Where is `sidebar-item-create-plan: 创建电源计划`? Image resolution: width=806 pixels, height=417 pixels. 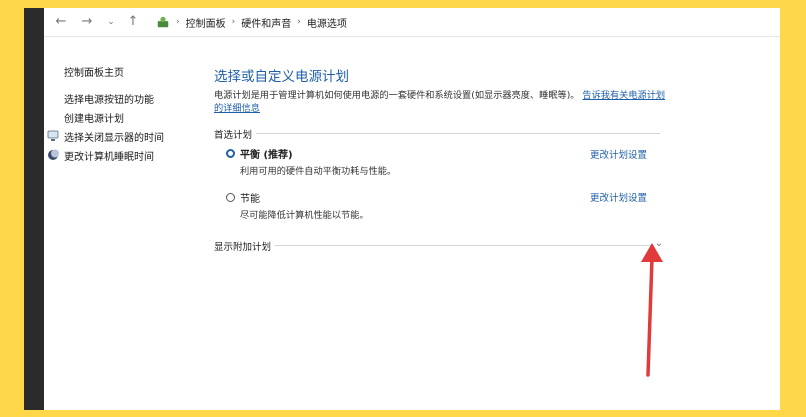 sidebar-item-create-plan: 创建电源计划 is located at coordinates (94, 117).